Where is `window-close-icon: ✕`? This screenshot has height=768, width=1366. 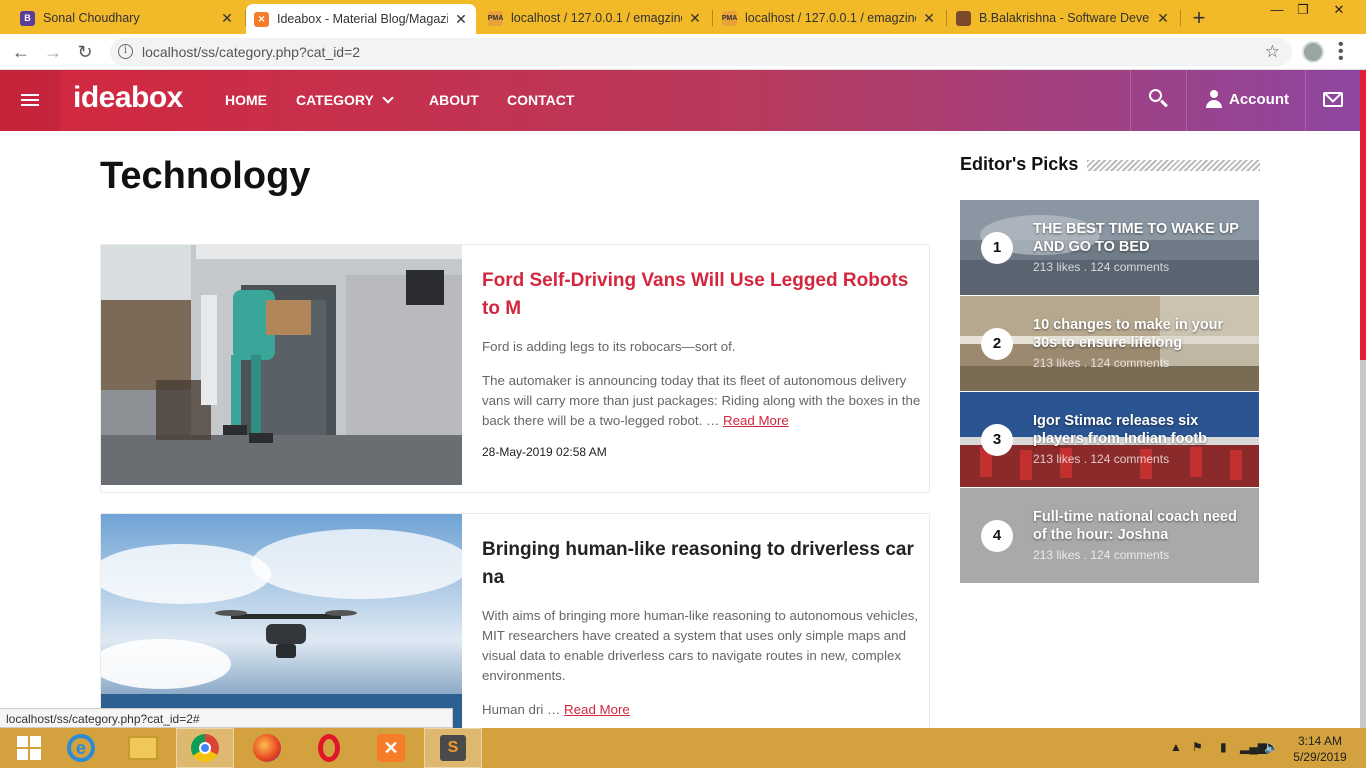 window-close-icon: ✕ is located at coordinates (1339, 10).